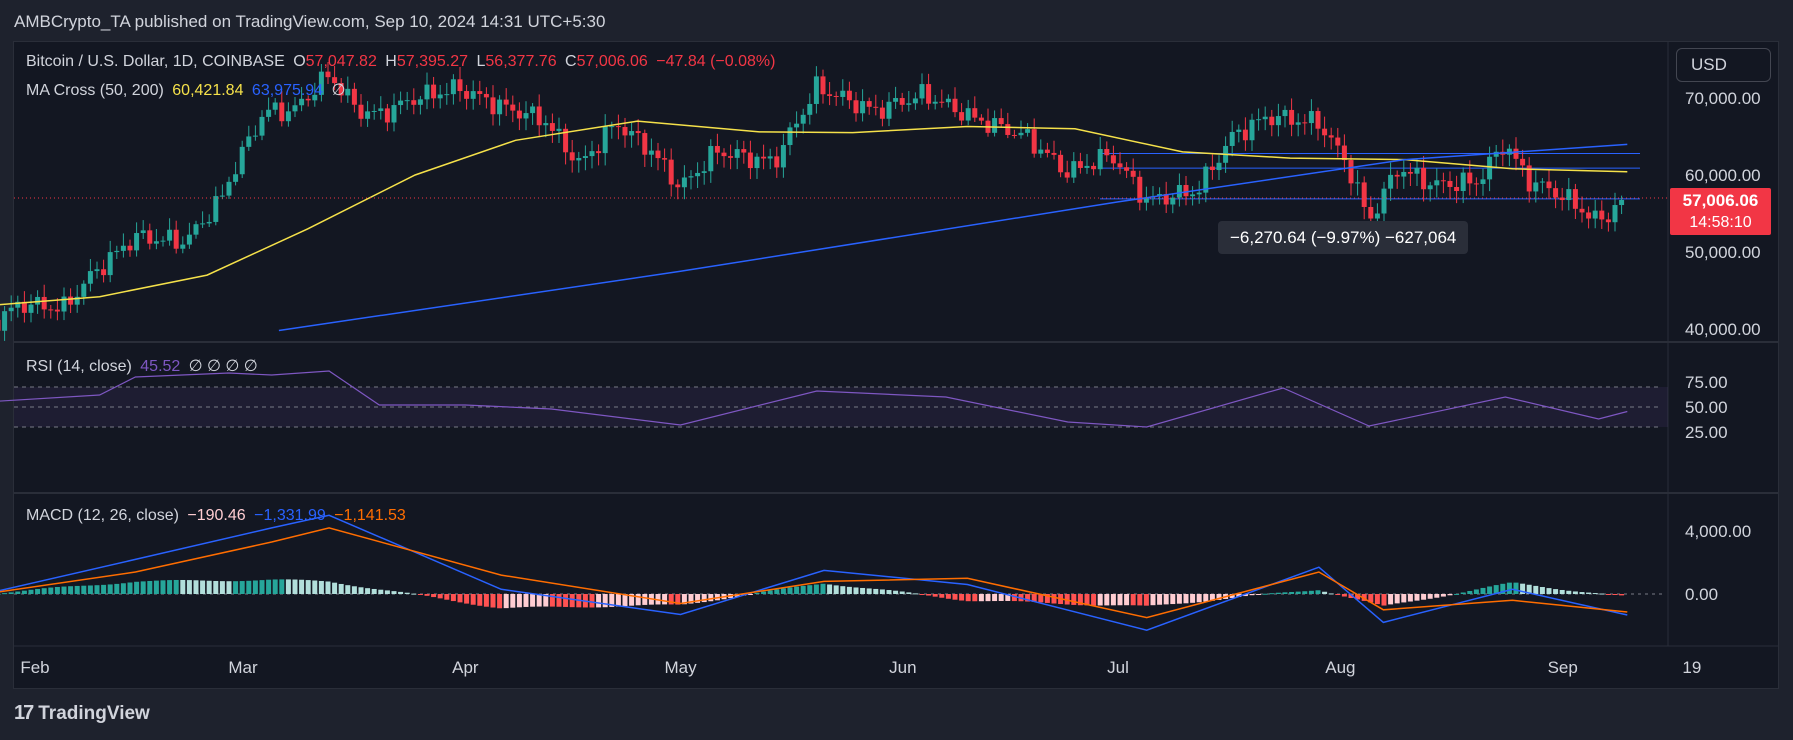 This screenshot has width=1793, height=740. Describe the element at coordinates (160, 366) in the screenshot. I see `rsi-value: 45.52` at that location.